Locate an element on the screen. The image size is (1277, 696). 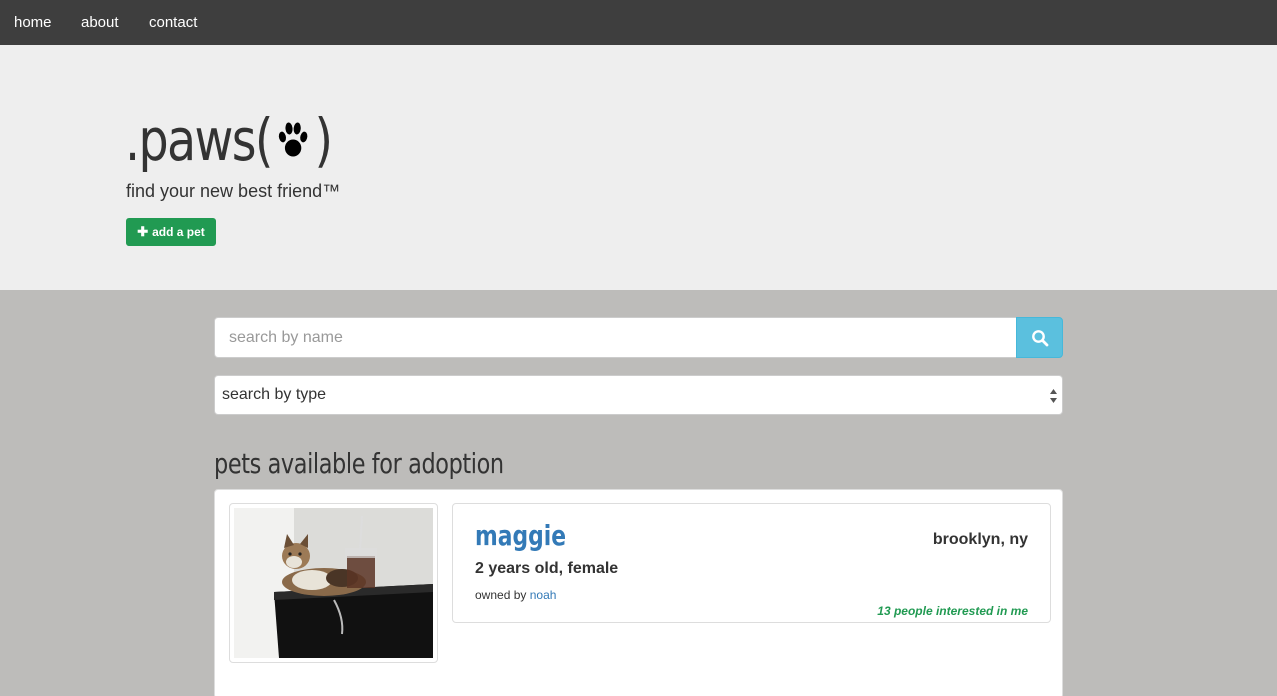
add-pet-button-label: add a pet is located at coordinates (178, 232).